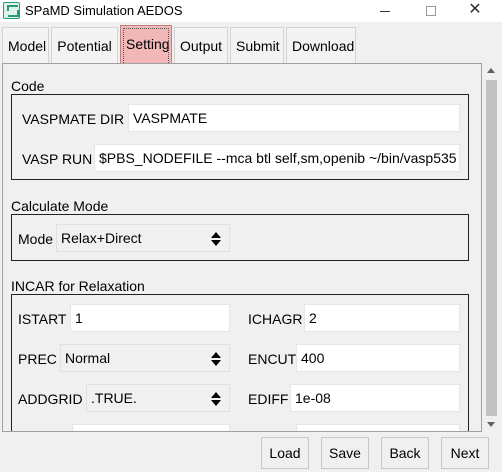 This screenshot has height=472, width=502. Describe the element at coordinates (101, 238) in the screenshot. I see `mode-select-value: Relax+Direct` at that location.